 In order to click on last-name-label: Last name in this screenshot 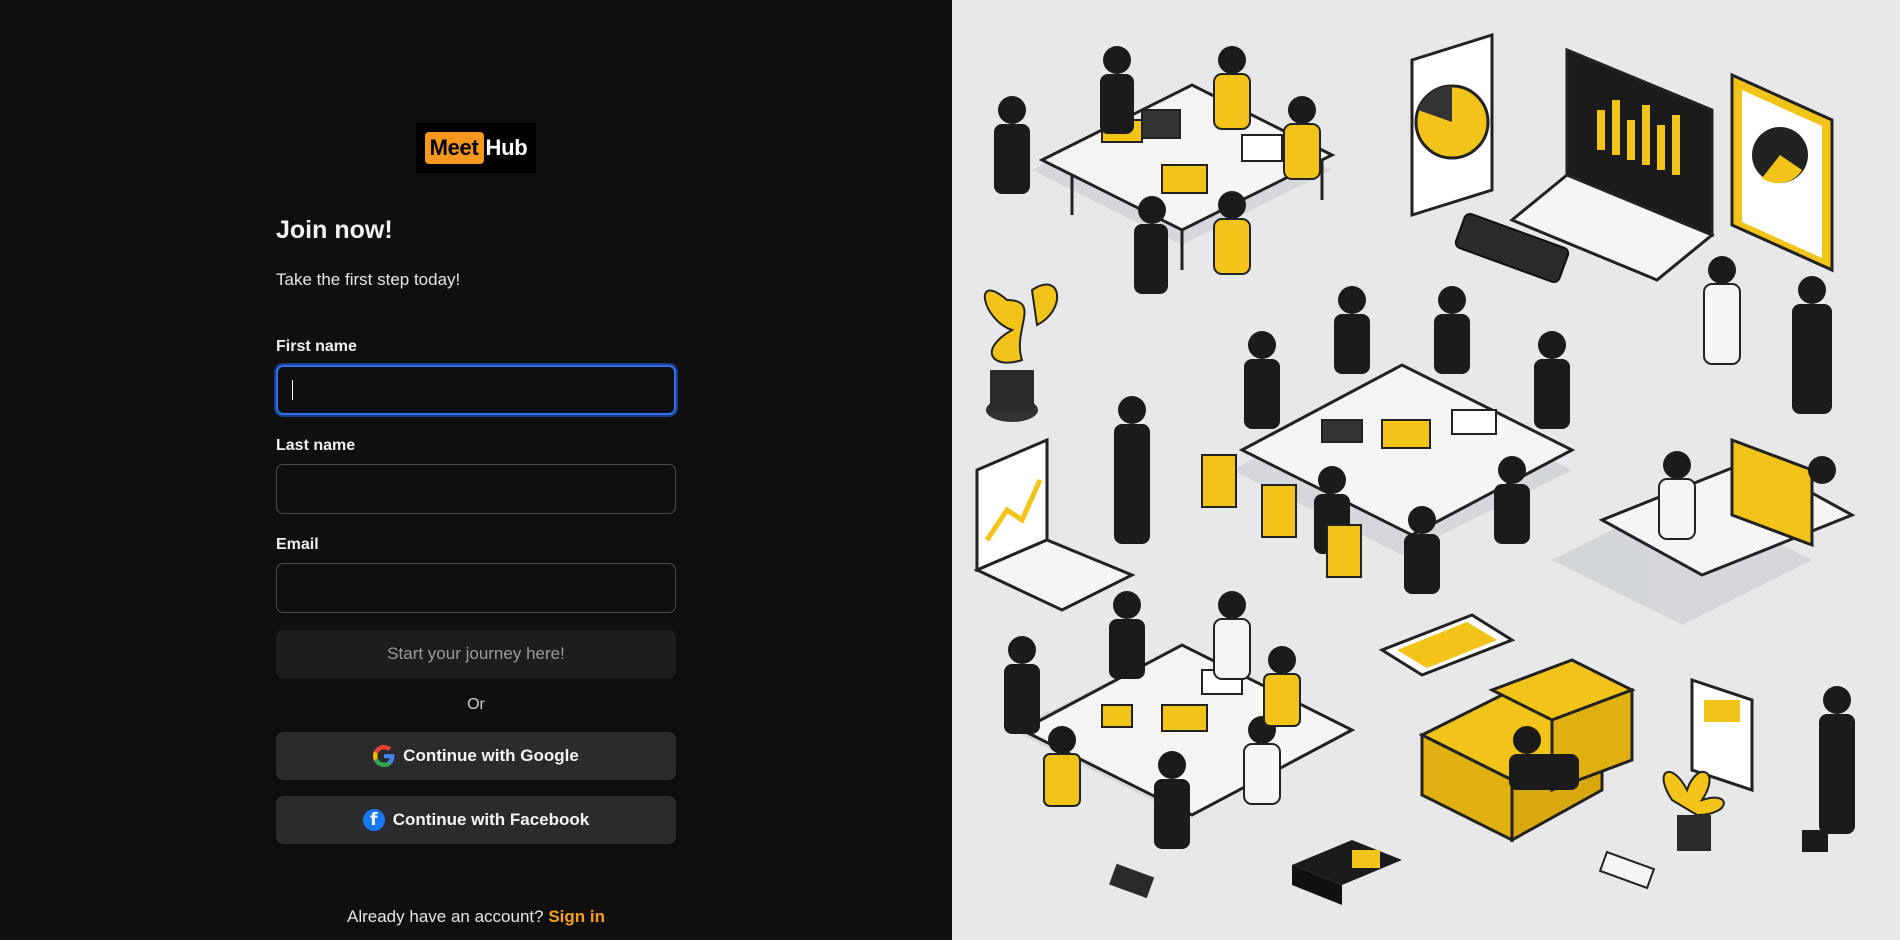, I will do `click(316, 445)`.